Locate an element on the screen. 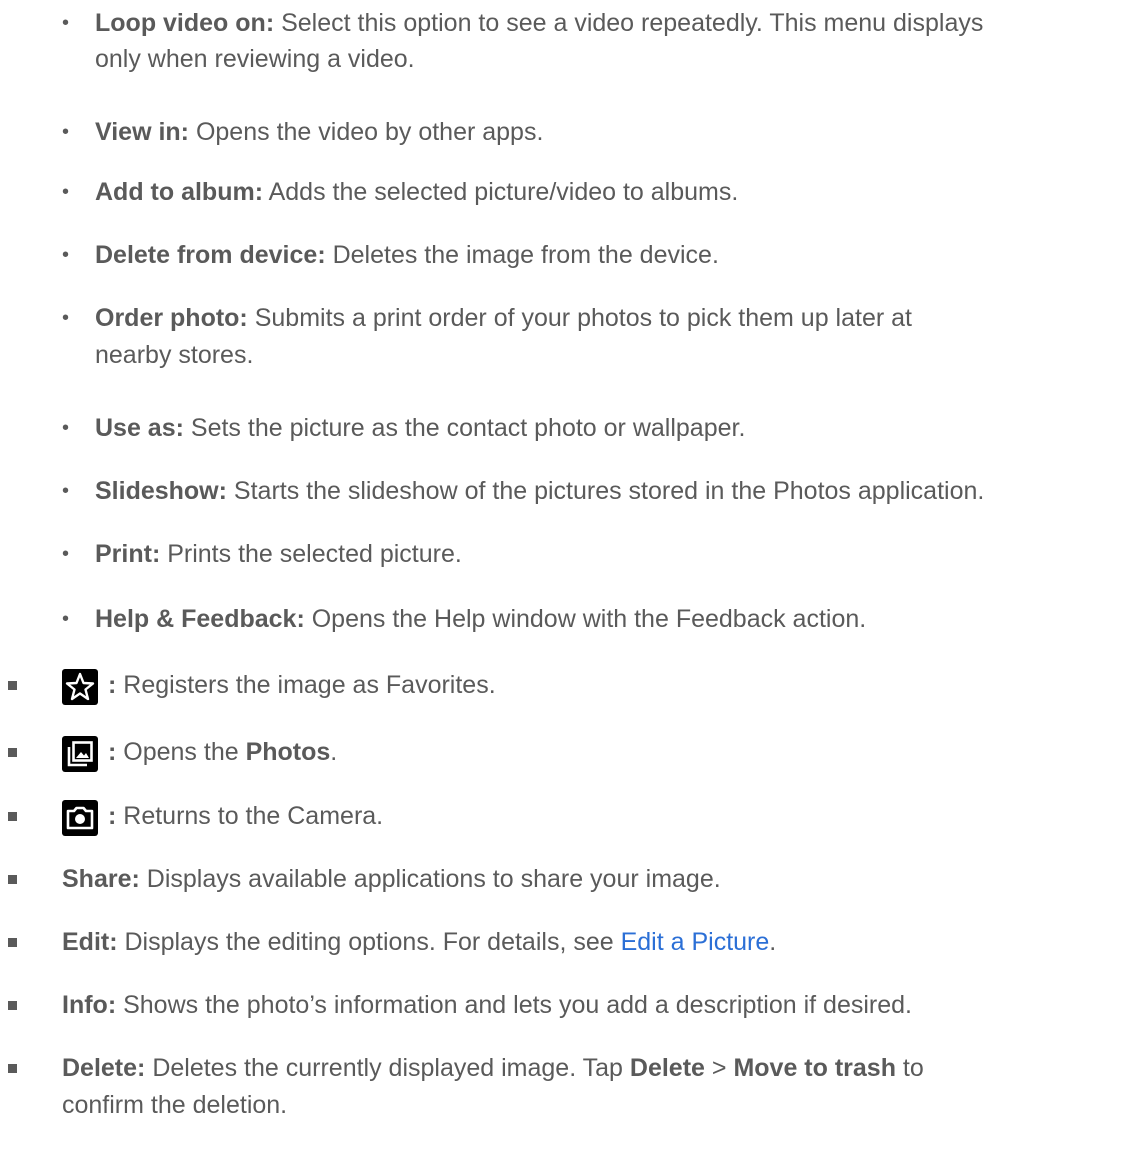 The width and height of the screenshot is (1148, 1166). camera-icon is located at coordinates (80, 818).